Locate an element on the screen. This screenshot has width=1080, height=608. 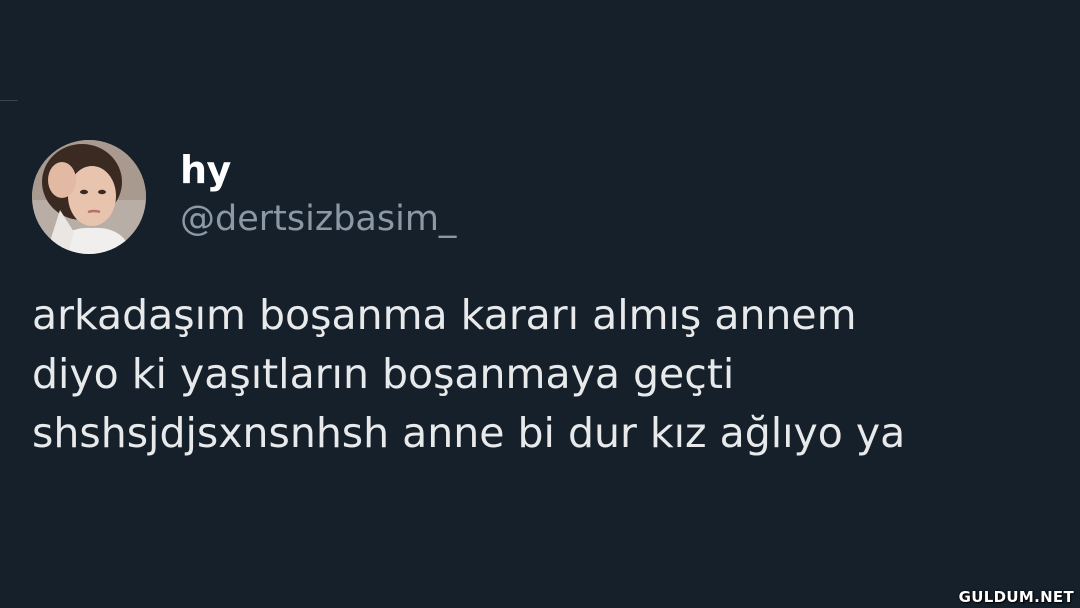
divider-line is located at coordinates (9, 100).